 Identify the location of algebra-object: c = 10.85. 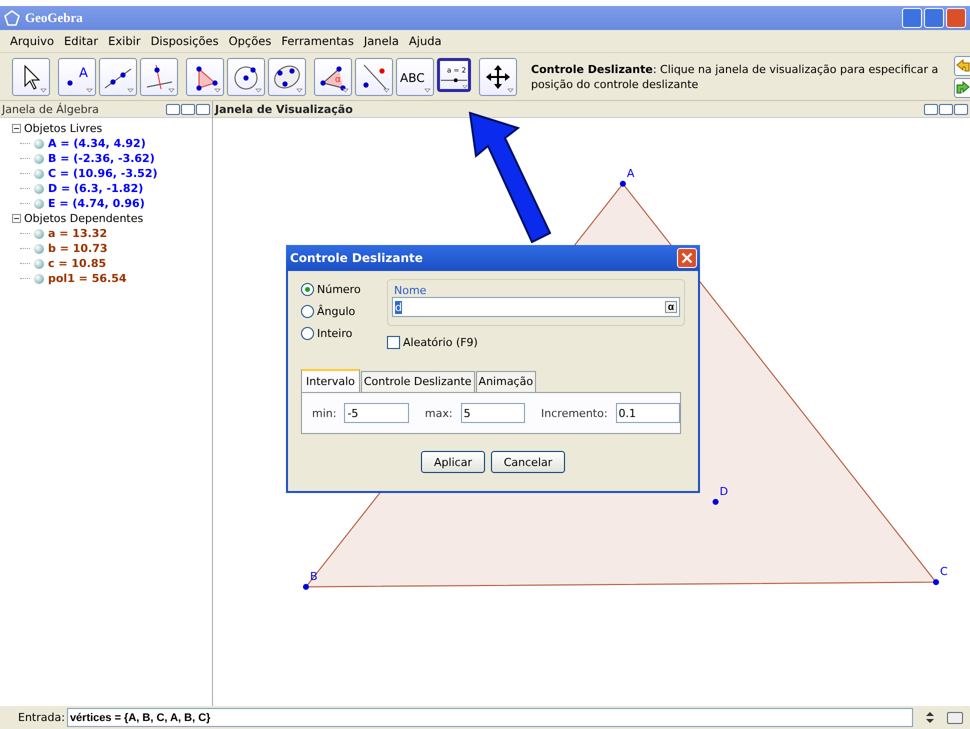
(77, 263).